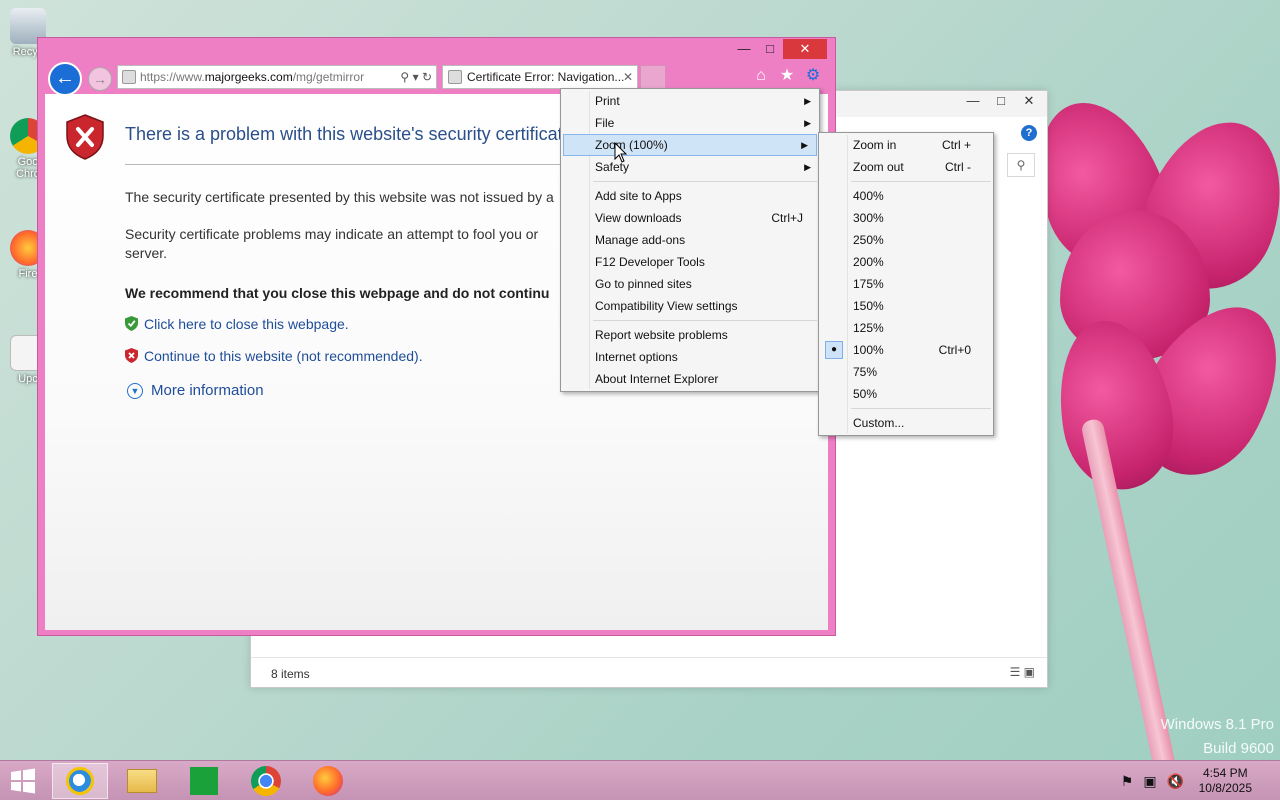 This screenshot has height=800, width=1280. Describe the element at coordinates (1022, 672) in the screenshot. I see `view-toggle-icons: ☰ ▣` at that location.